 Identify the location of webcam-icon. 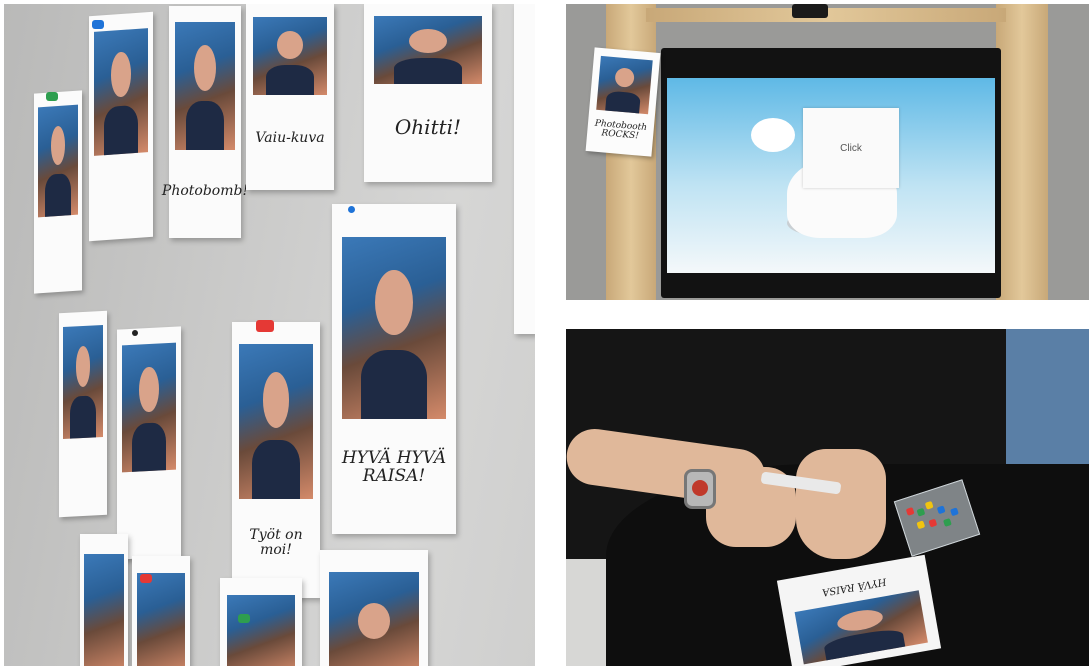
(810, 11).